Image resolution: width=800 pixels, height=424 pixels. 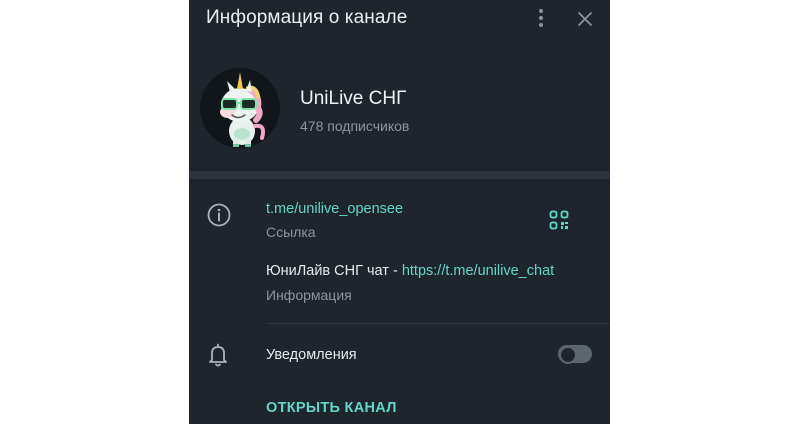 What do you see at coordinates (438, 323) in the screenshot?
I see `divider` at bounding box center [438, 323].